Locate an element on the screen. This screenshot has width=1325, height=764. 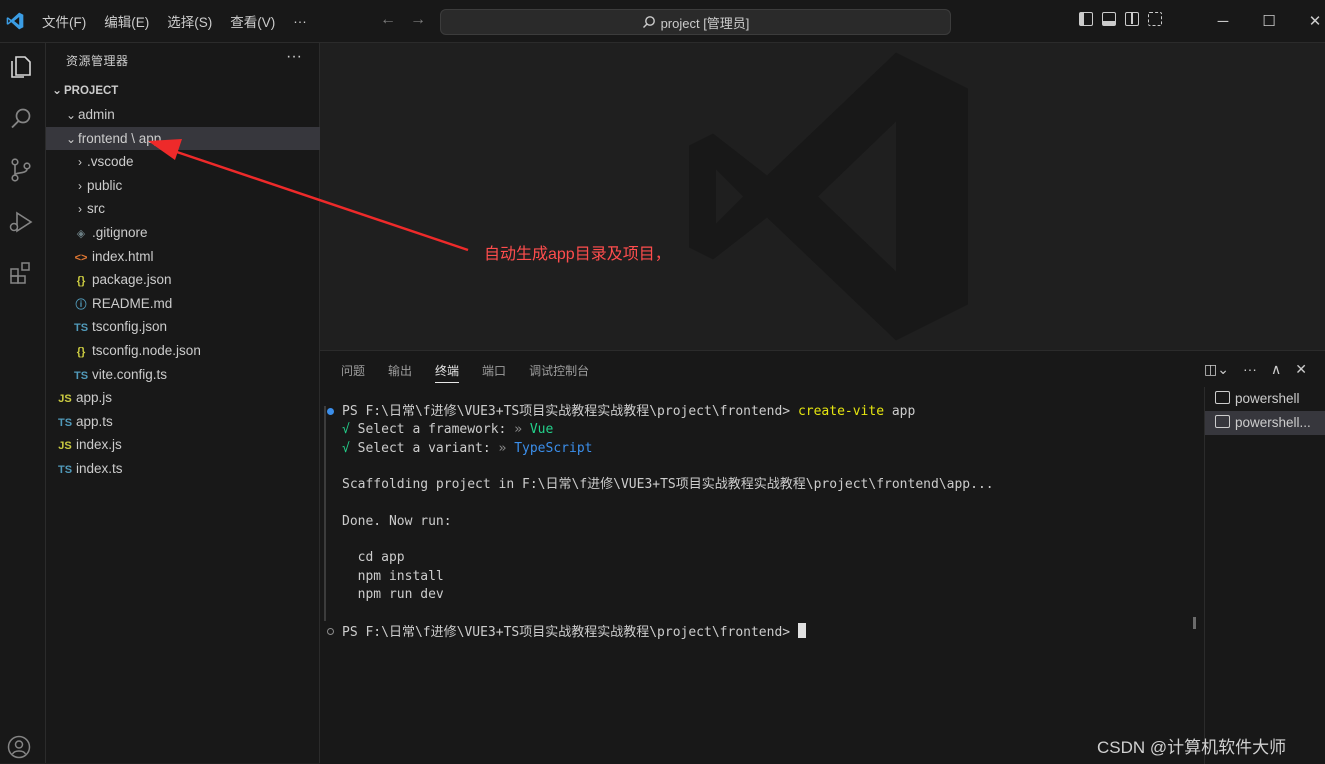
search-view-icon is located at coordinates (21, 119).